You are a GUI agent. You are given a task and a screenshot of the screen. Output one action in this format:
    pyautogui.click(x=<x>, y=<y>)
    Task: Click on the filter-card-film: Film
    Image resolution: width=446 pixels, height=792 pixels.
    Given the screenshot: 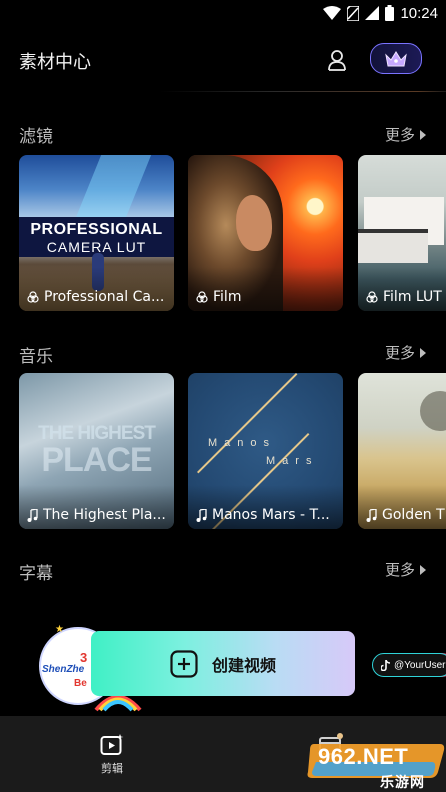 What is the action you would take?
    pyautogui.click(x=265, y=233)
    